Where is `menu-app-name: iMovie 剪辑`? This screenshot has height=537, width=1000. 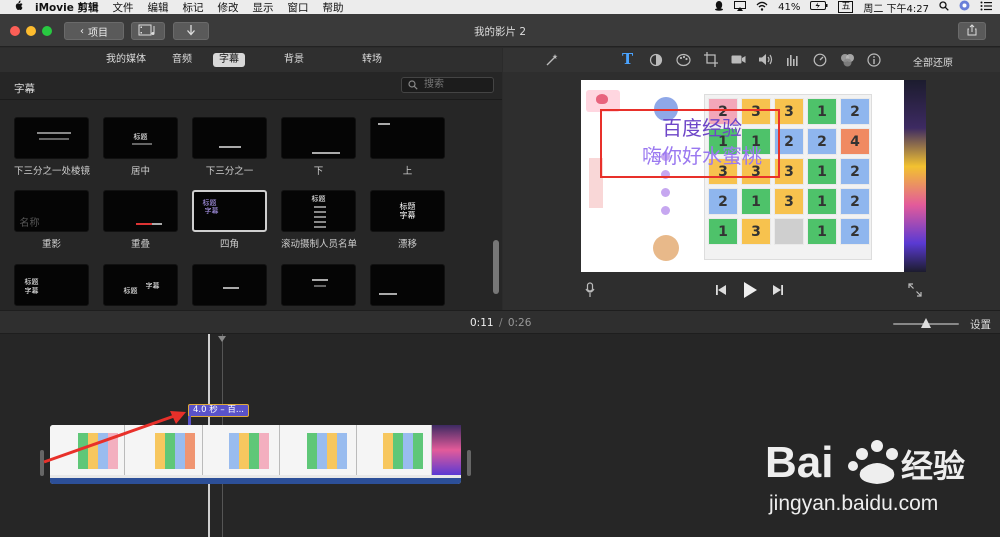
menu-app-name: iMovie 剪辑 is located at coordinates (66, 7).